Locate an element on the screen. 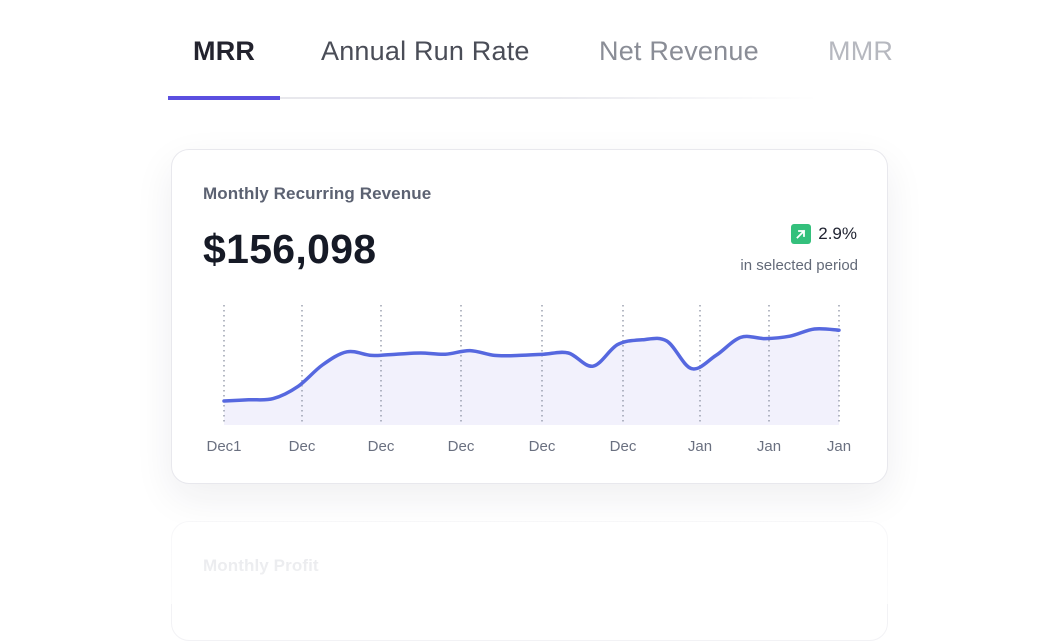 Image resolution: width=1058 pixels, height=641 pixels. metric-tabs: MRR Annual Run Rate Net Revenue MMR is located at coordinates (548, 50).